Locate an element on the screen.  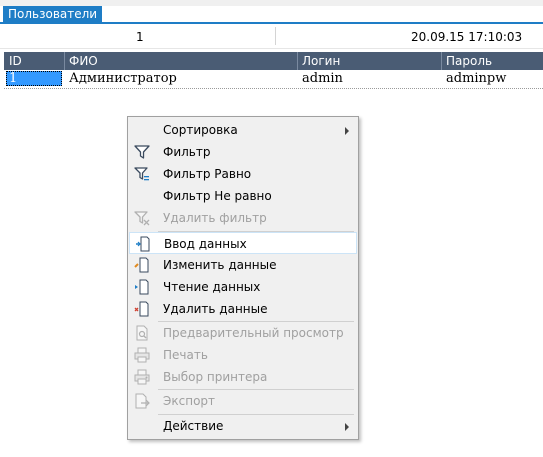
menu-item-label: Изменить данные is located at coordinates (220, 265).